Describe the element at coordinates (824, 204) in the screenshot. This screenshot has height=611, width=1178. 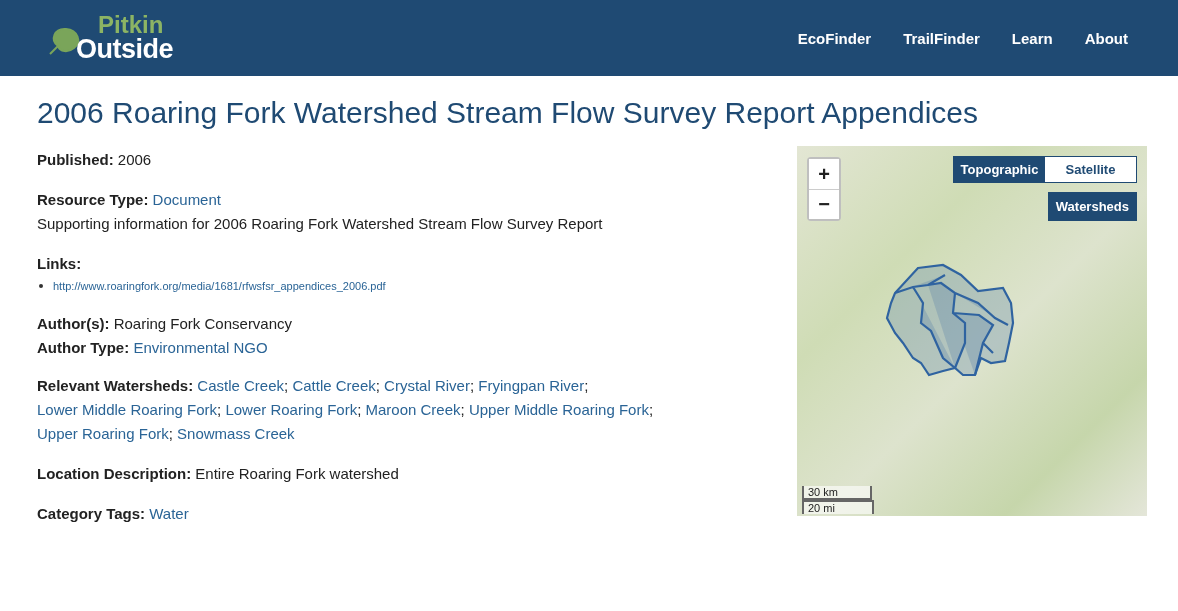
I see `zoom-out-button: −` at that location.